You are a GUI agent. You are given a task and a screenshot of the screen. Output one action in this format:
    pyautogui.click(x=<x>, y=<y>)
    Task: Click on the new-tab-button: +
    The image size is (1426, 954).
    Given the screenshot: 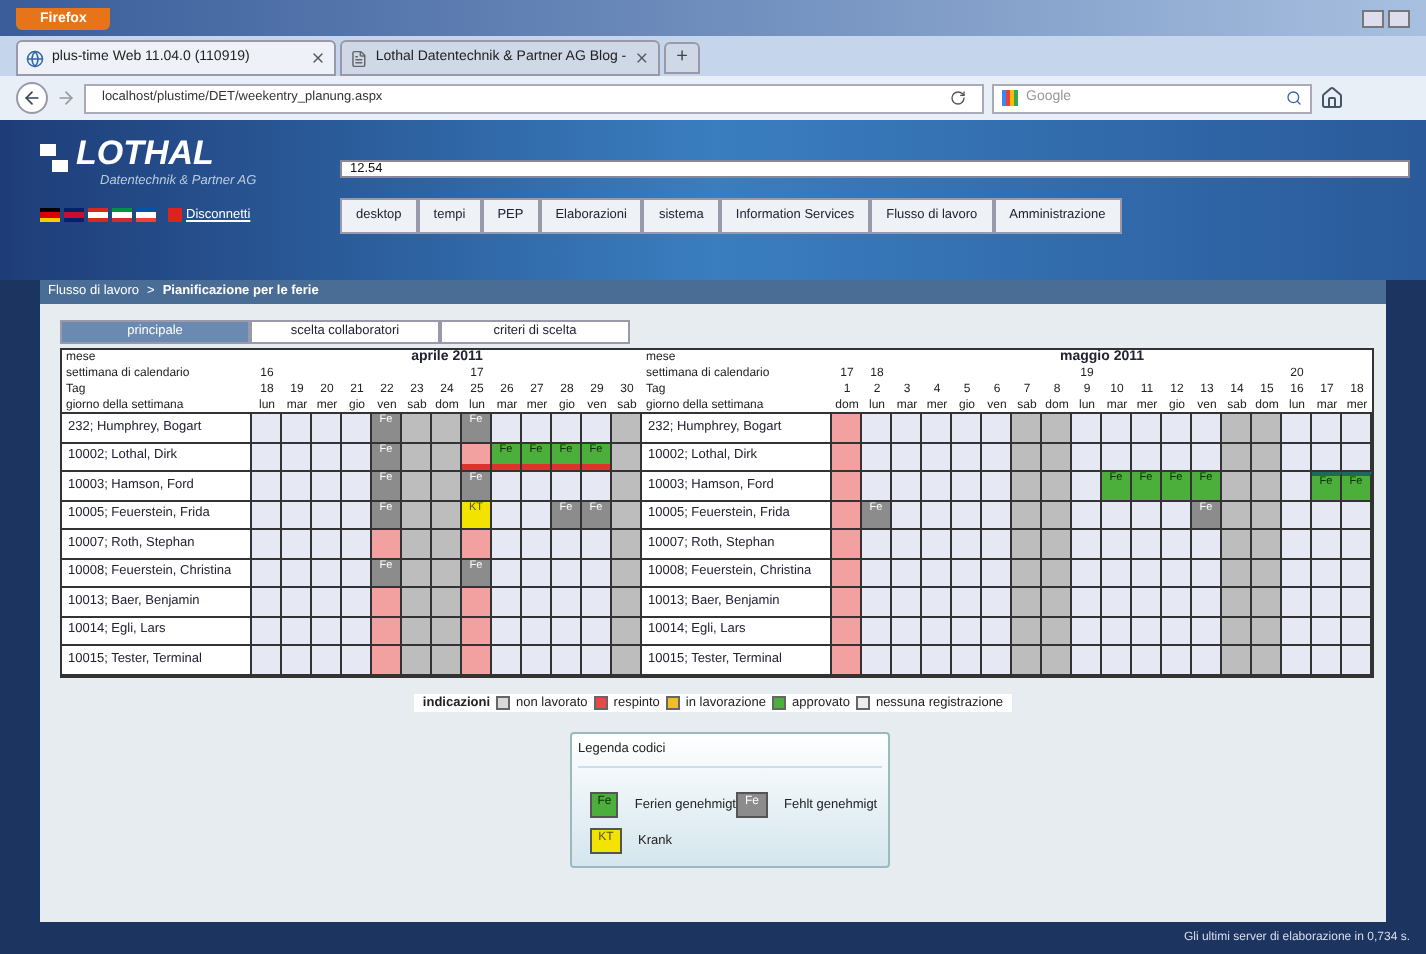 What is the action you would take?
    pyautogui.click(x=682, y=58)
    